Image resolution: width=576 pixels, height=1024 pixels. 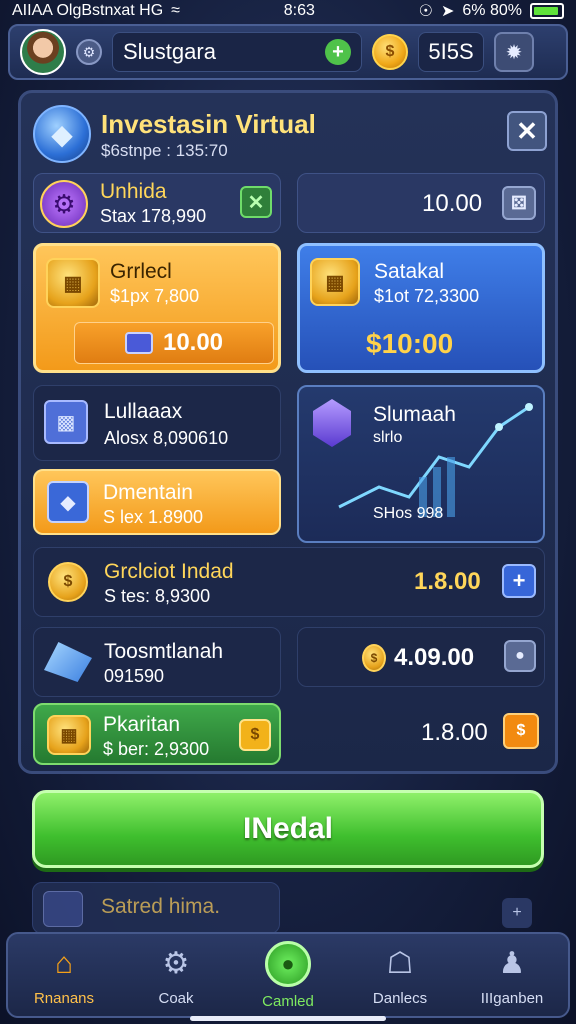 I want to click on top-bar: ⚙ Slustgara + $ 5I5S ✹, so click(x=288, y=52).